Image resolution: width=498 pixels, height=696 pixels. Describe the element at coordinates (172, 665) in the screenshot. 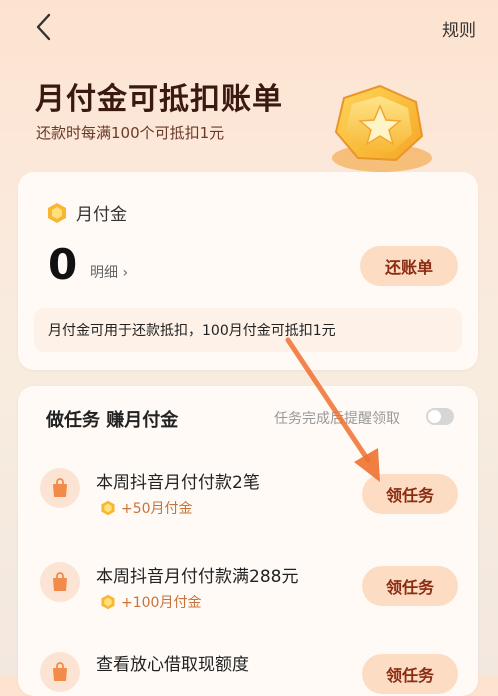

I see `task-title: 查看放心借取现额度` at that location.